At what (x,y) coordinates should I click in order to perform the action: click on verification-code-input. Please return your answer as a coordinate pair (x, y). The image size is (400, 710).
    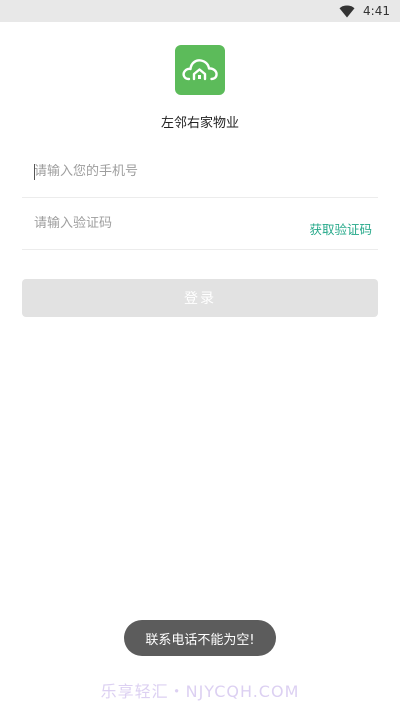
    Looking at the image, I should click on (147, 223).